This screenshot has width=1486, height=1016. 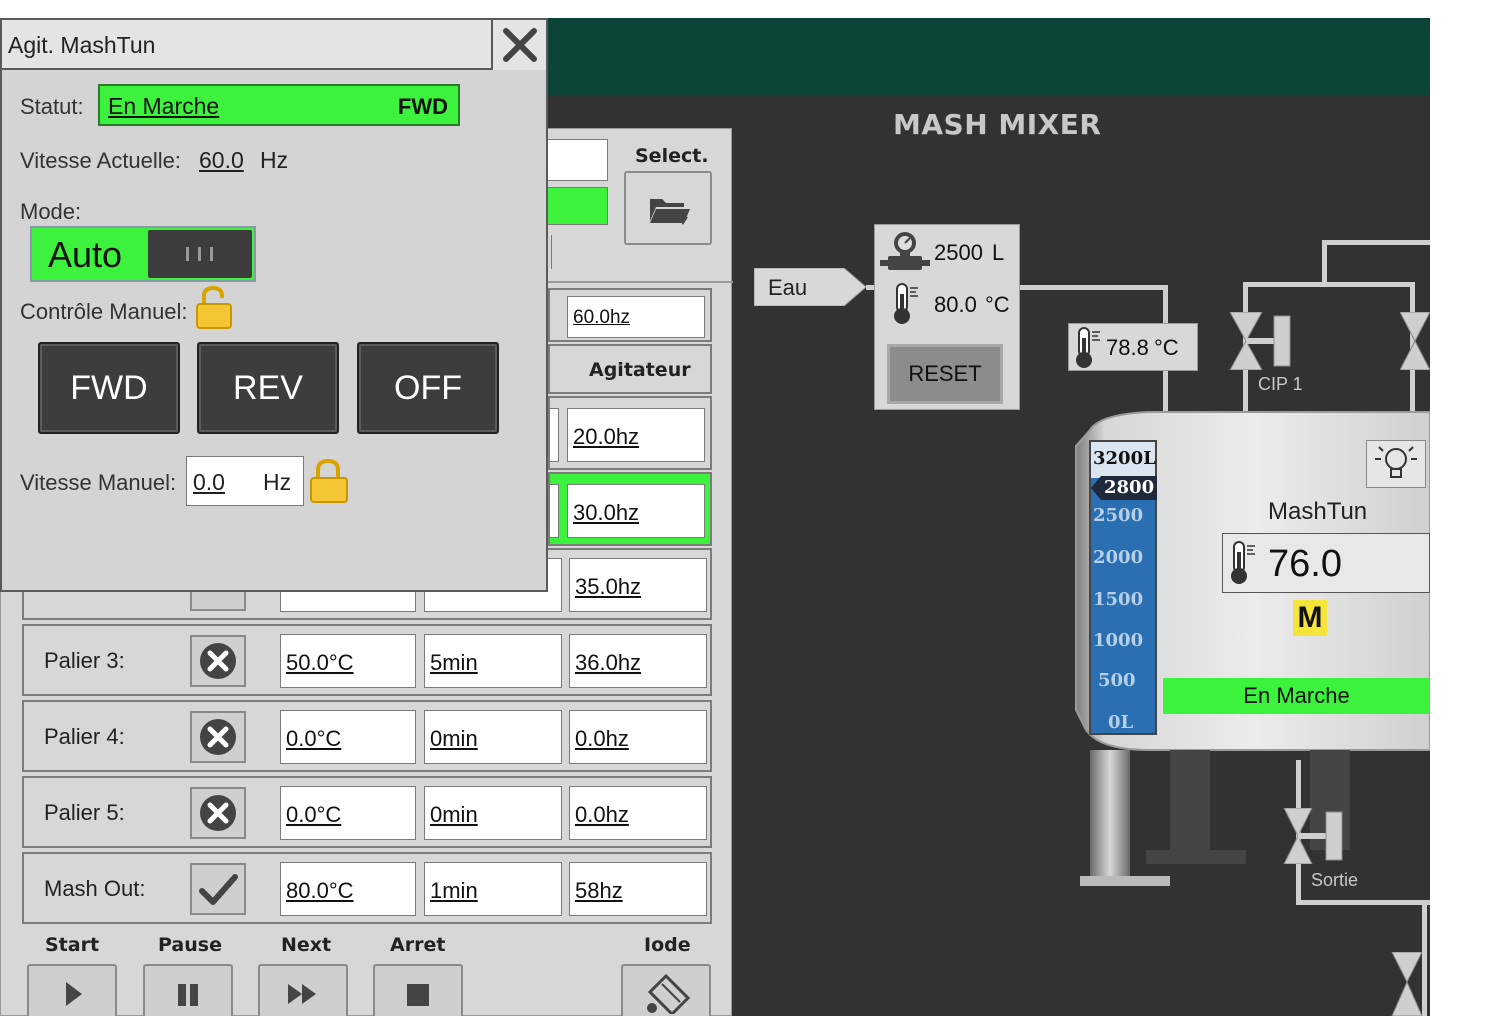 What do you see at coordinates (85, 254) in the screenshot?
I see `mode-value: Auto` at bounding box center [85, 254].